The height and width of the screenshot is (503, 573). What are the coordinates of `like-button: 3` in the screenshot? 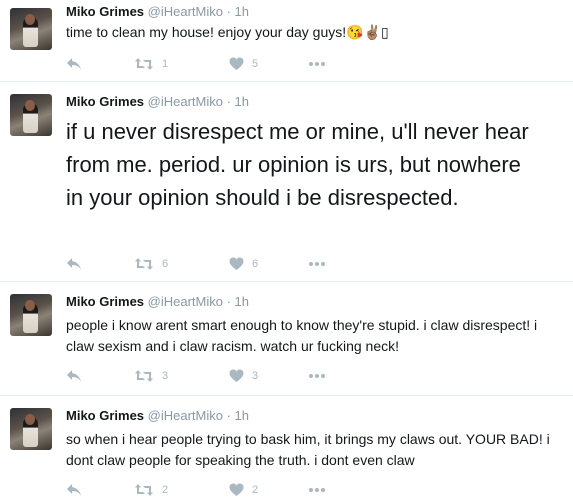 It's located at (243, 376).